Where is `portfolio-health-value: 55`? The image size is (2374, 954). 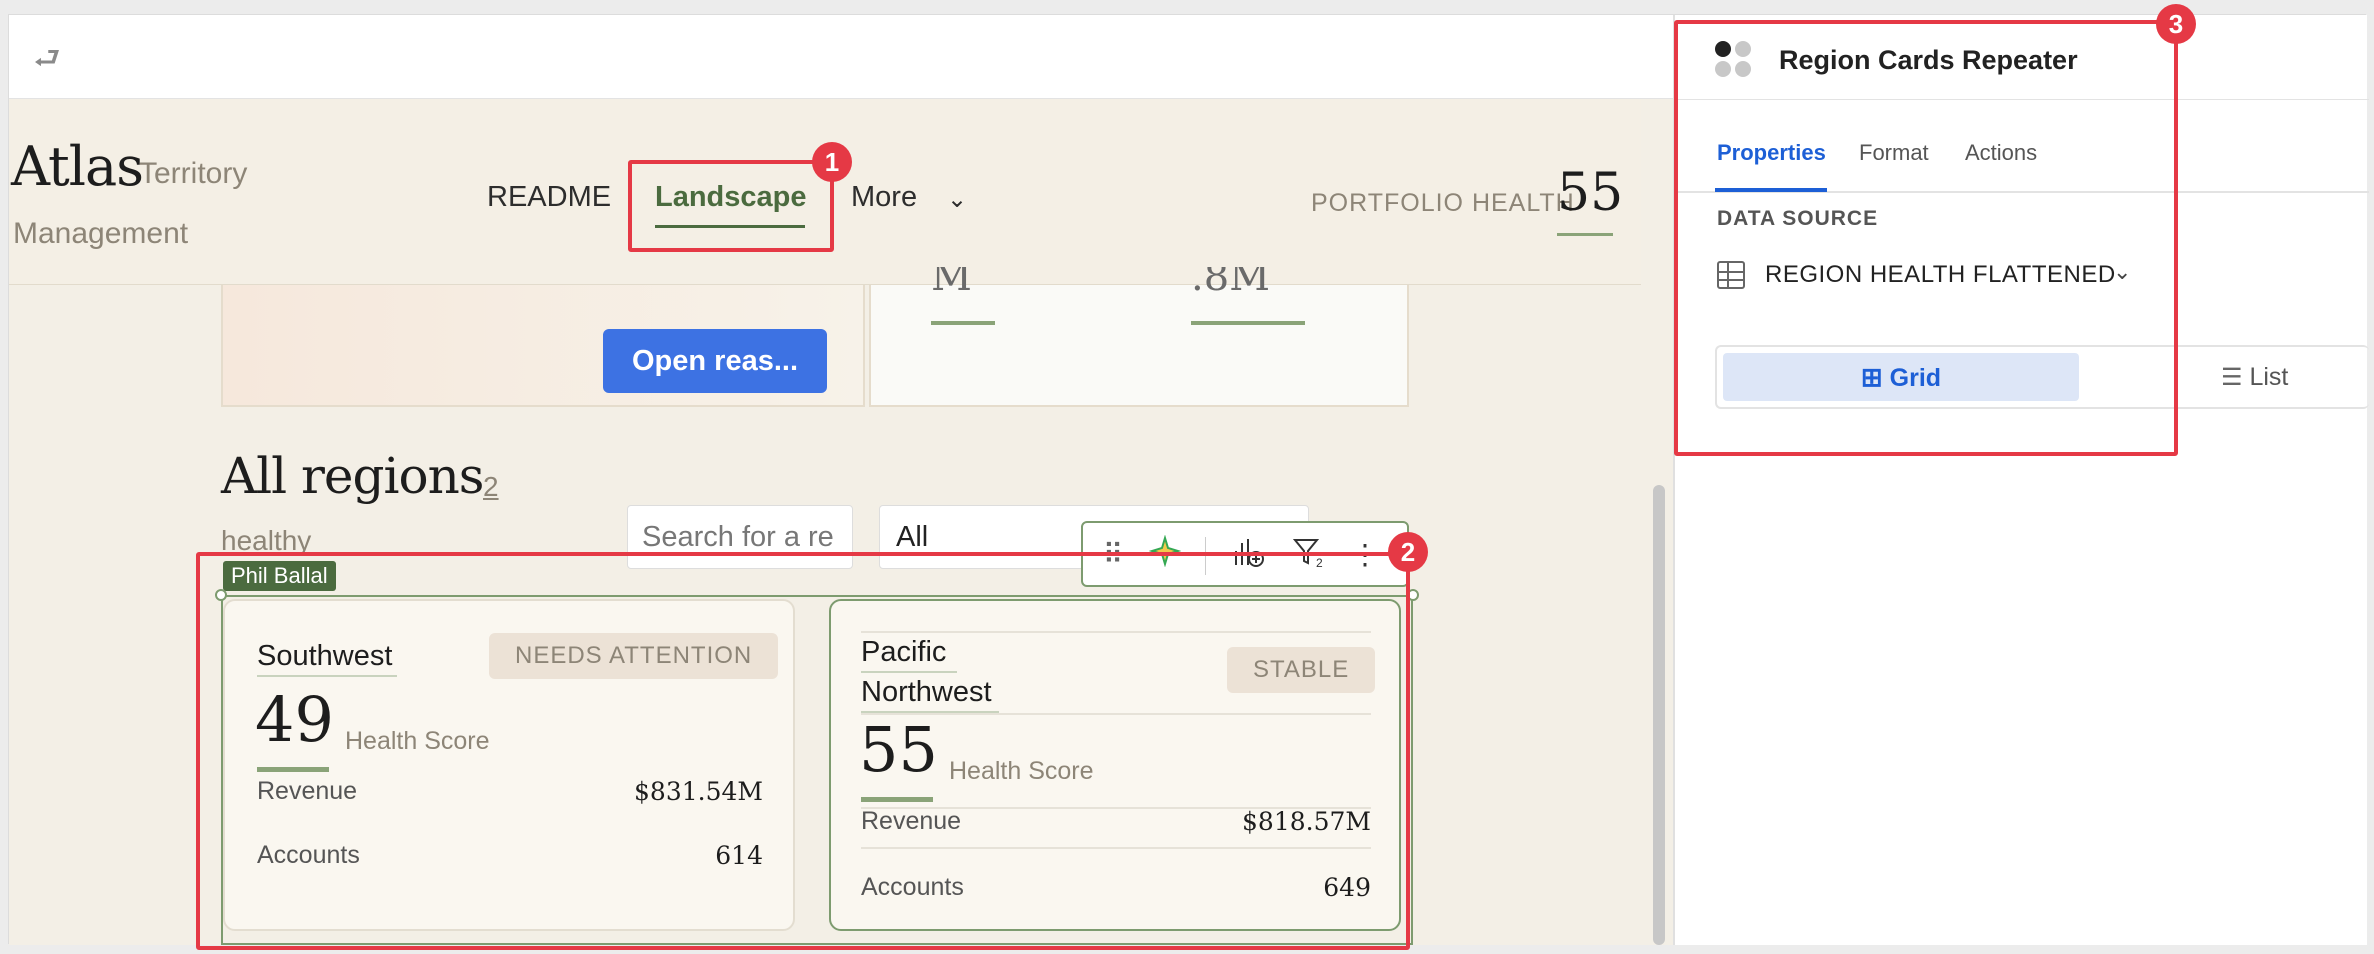 portfolio-health-value: 55 is located at coordinates (1590, 193).